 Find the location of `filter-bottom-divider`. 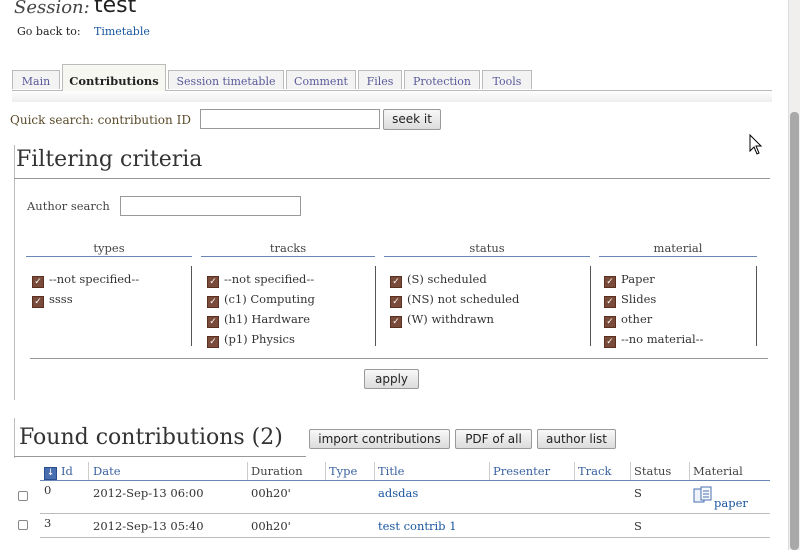

filter-bottom-divider is located at coordinates (399, 358).